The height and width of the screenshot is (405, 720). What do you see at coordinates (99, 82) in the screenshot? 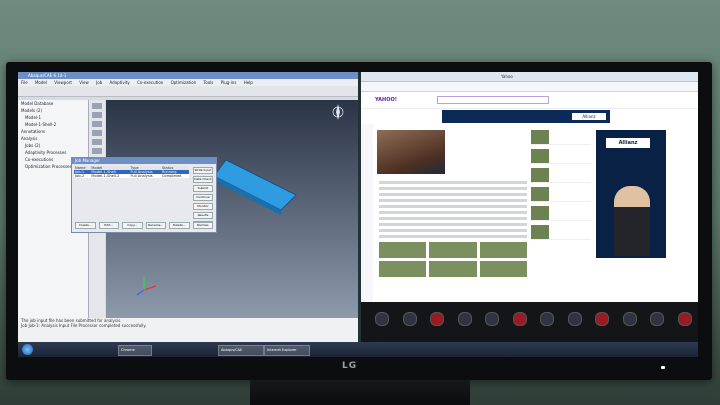
I see `menu-job: Job` at bounding box center [99, 82].